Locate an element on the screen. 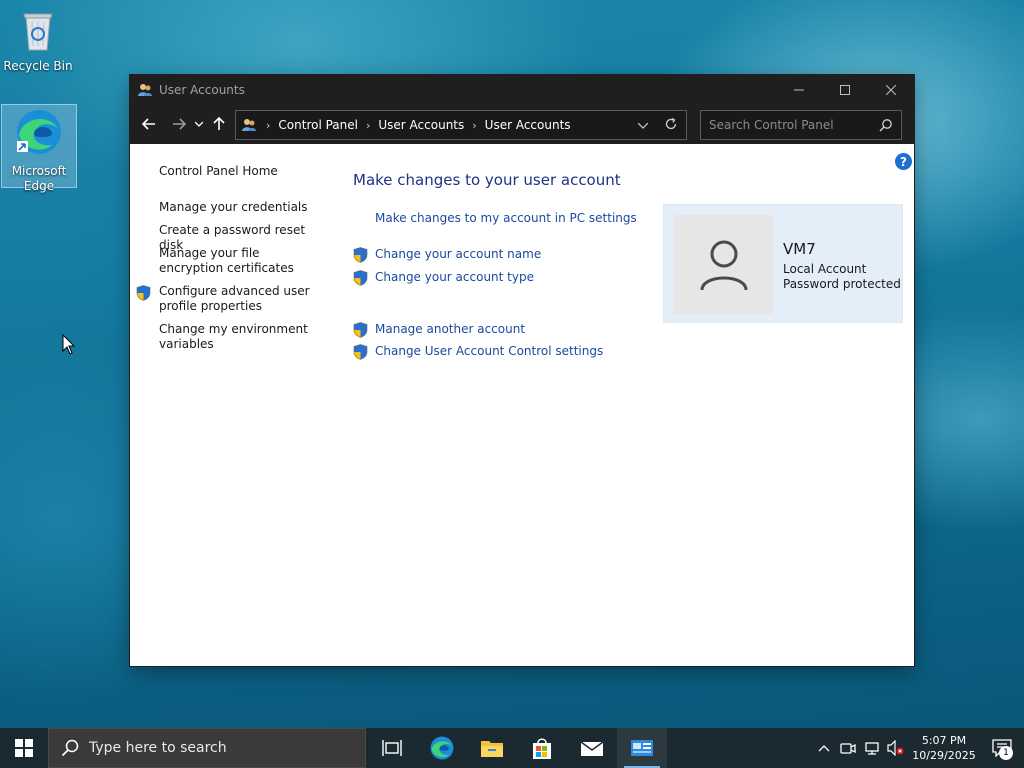 This screenshot has height=768, width=1024. taskbar: Type here to search 5:07 PM 10/29/2025 1 is located at coordinates (512, 748).